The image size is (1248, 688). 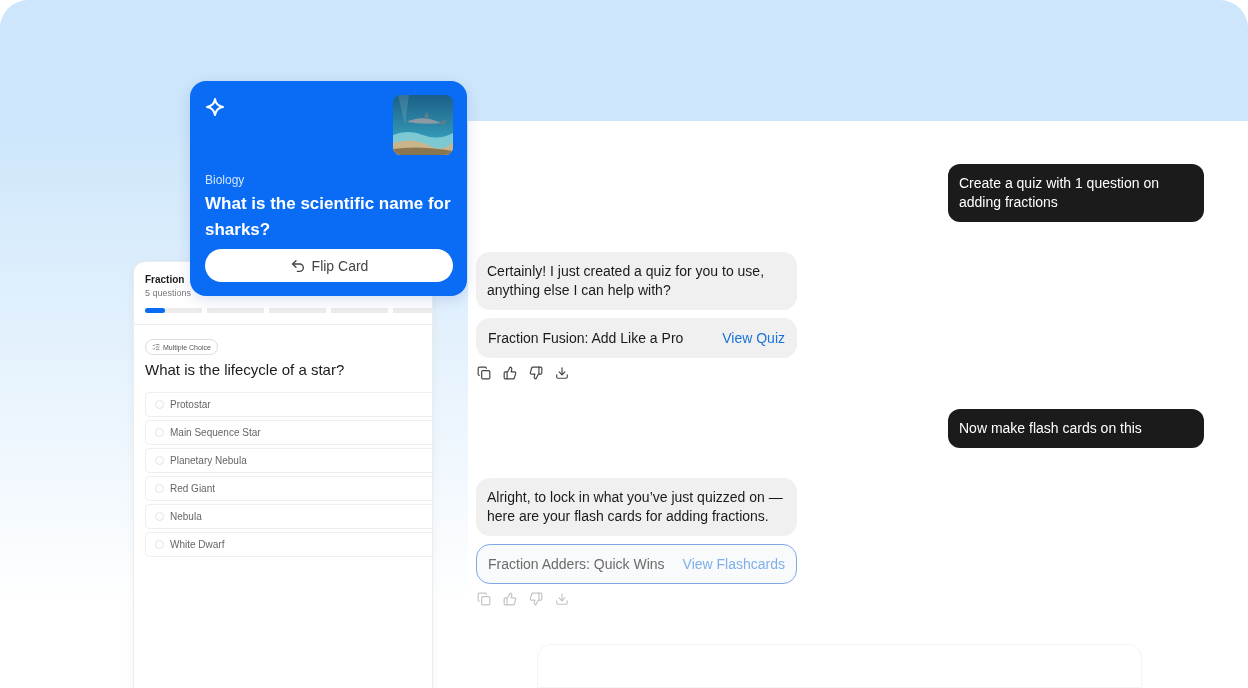 I want to click on flip-card-button: Flip Card, so click(x=329, y=265).